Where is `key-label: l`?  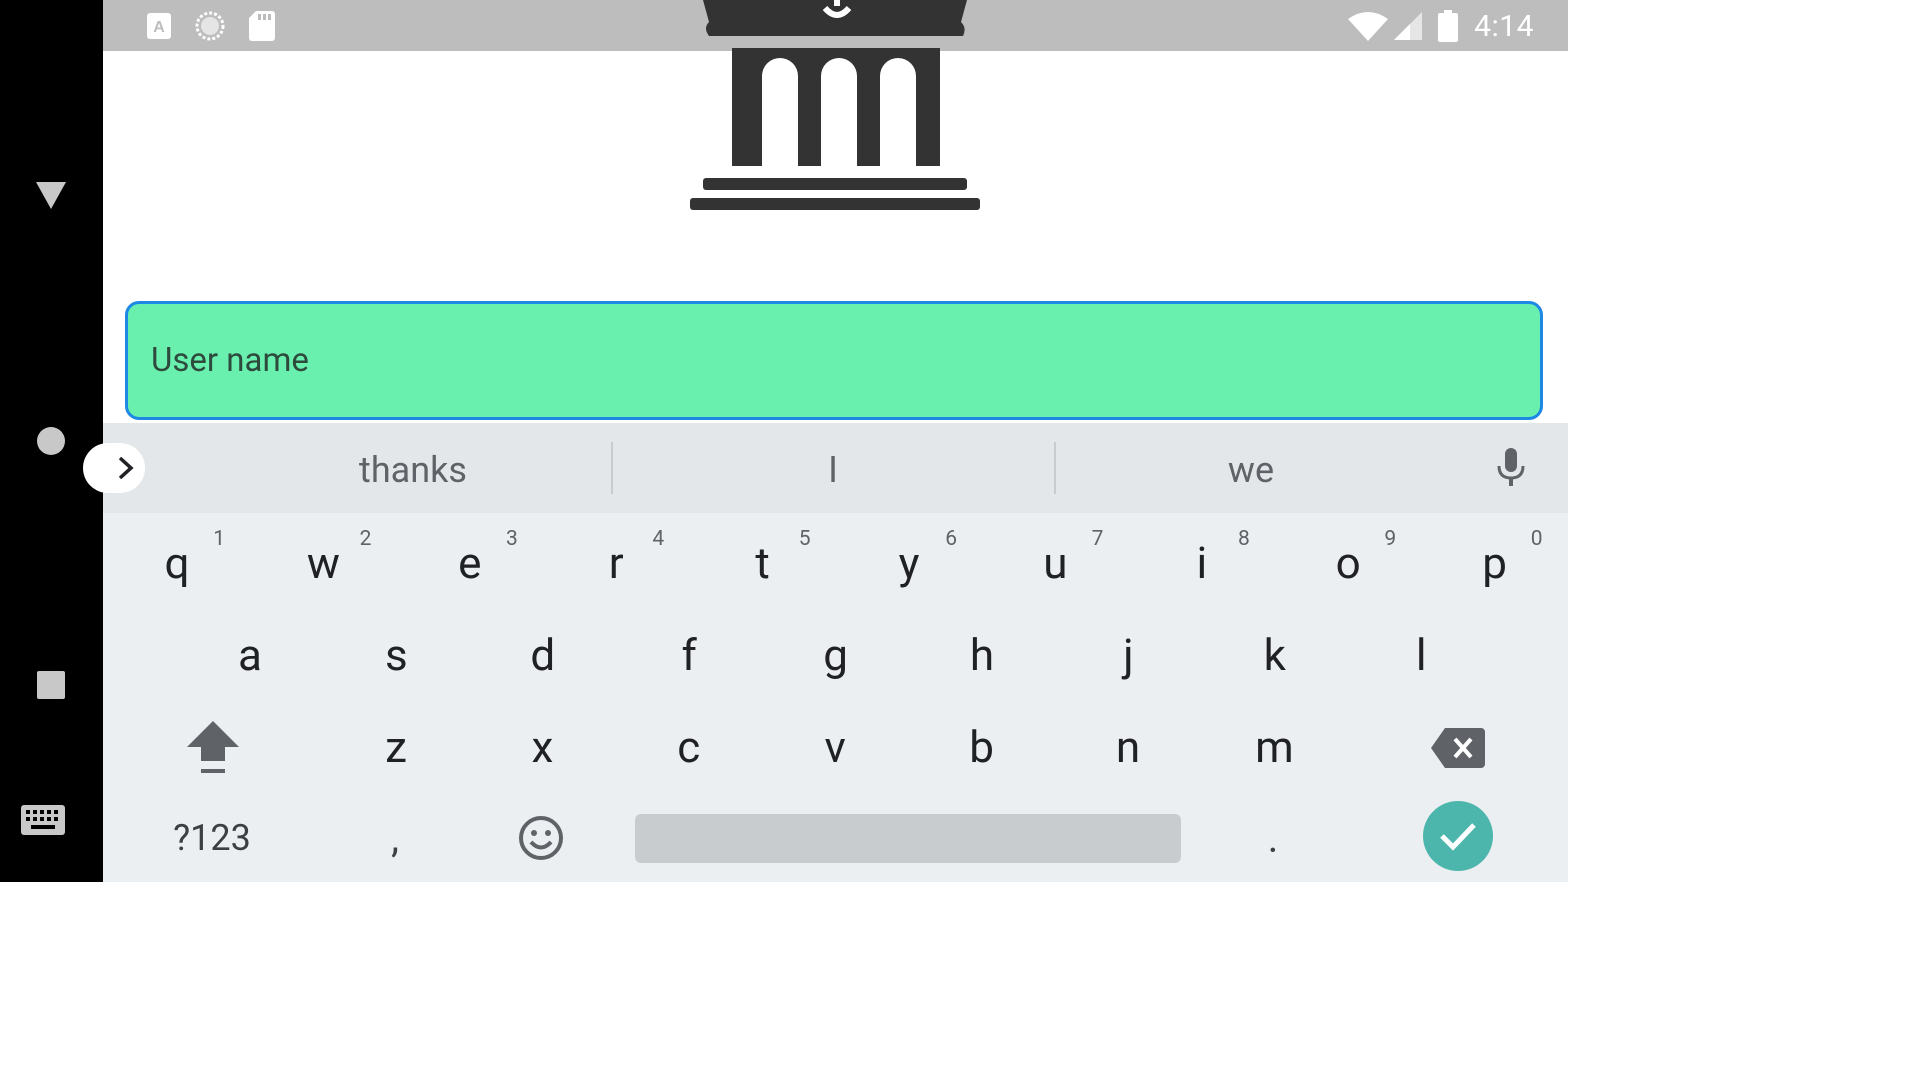
key-label: l is located at coordinates (1421, 655).